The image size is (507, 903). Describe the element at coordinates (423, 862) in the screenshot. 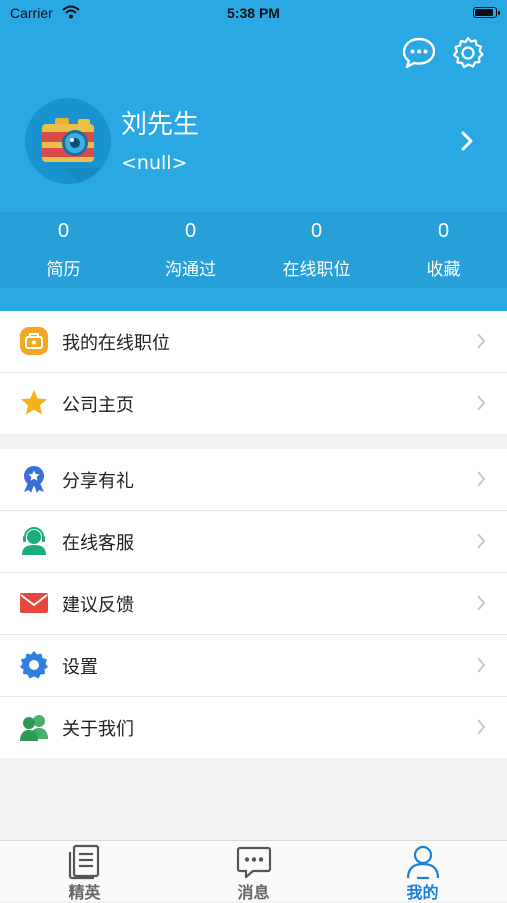

I see `profile-icon` at that location.